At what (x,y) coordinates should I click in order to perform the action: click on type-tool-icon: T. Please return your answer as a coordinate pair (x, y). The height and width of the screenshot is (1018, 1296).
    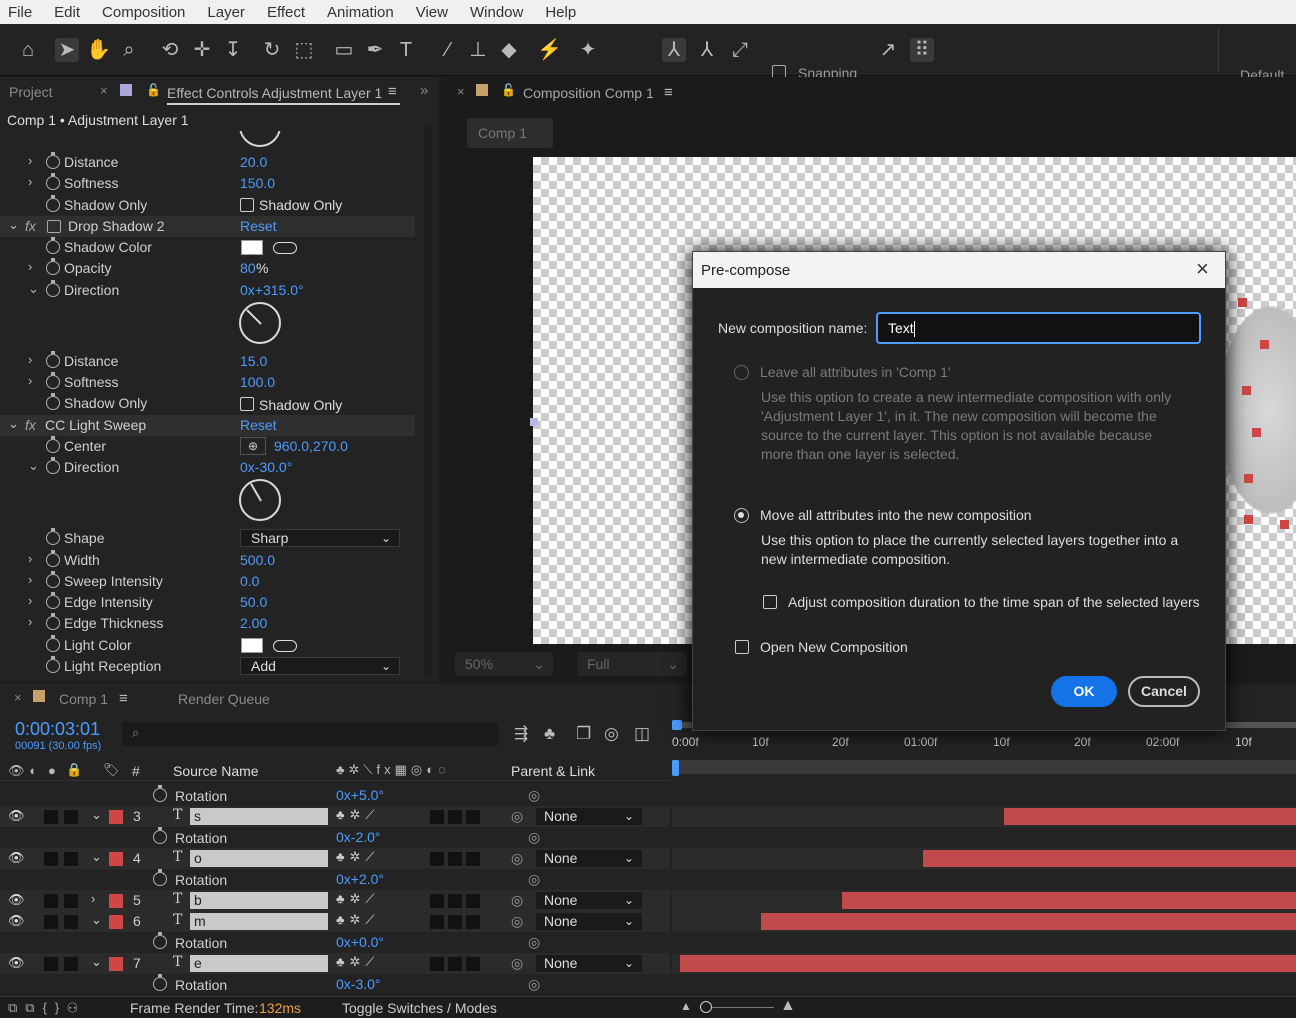
    Looking at the image, I should click on (406, 50).